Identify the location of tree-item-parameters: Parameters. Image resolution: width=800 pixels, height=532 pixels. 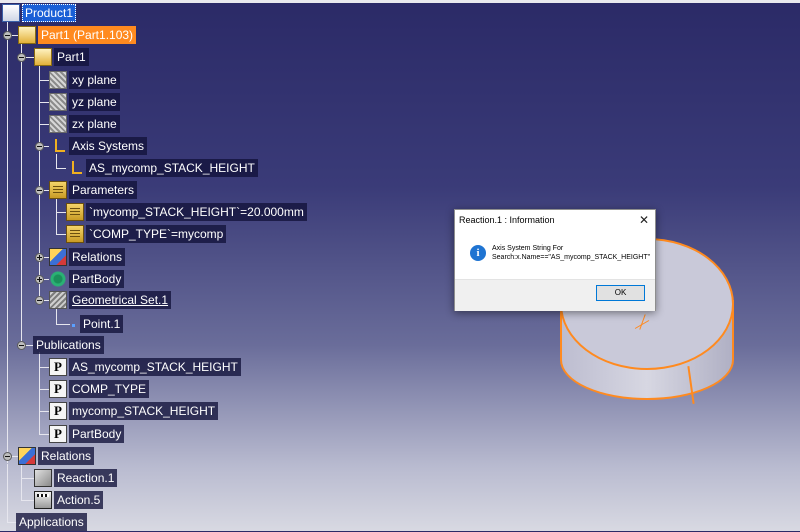
(93, 190).